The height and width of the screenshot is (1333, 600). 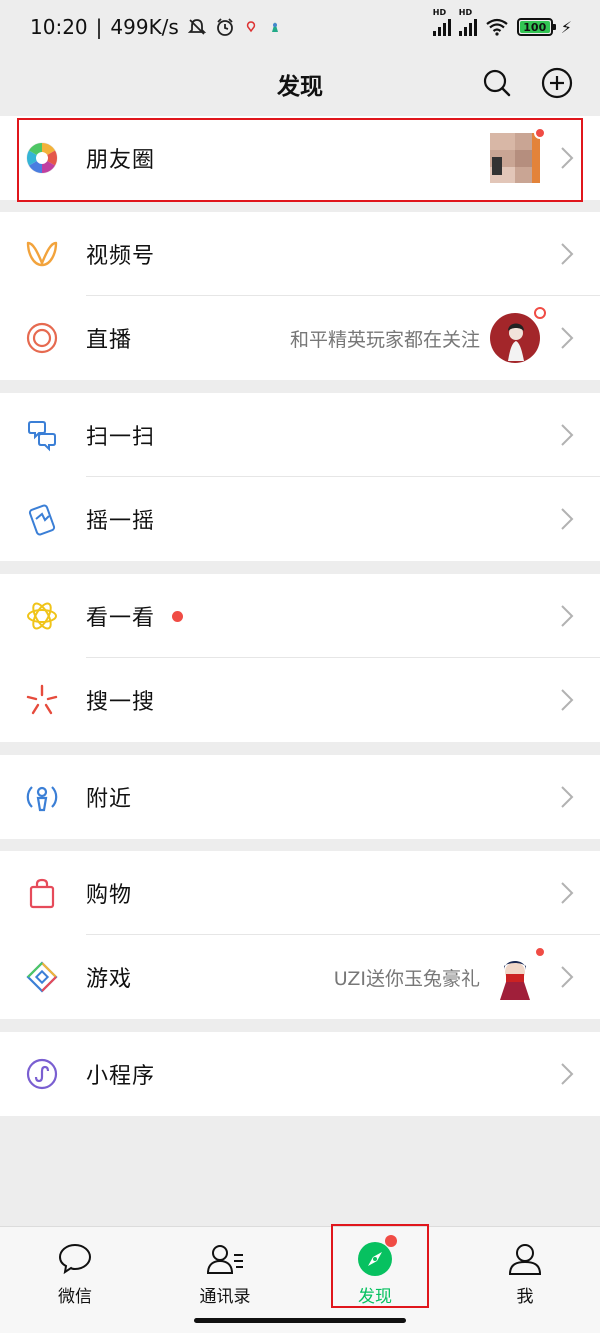 I want to click on menu-item-mini-programs: 小程序, so click(x=300, y=1074).